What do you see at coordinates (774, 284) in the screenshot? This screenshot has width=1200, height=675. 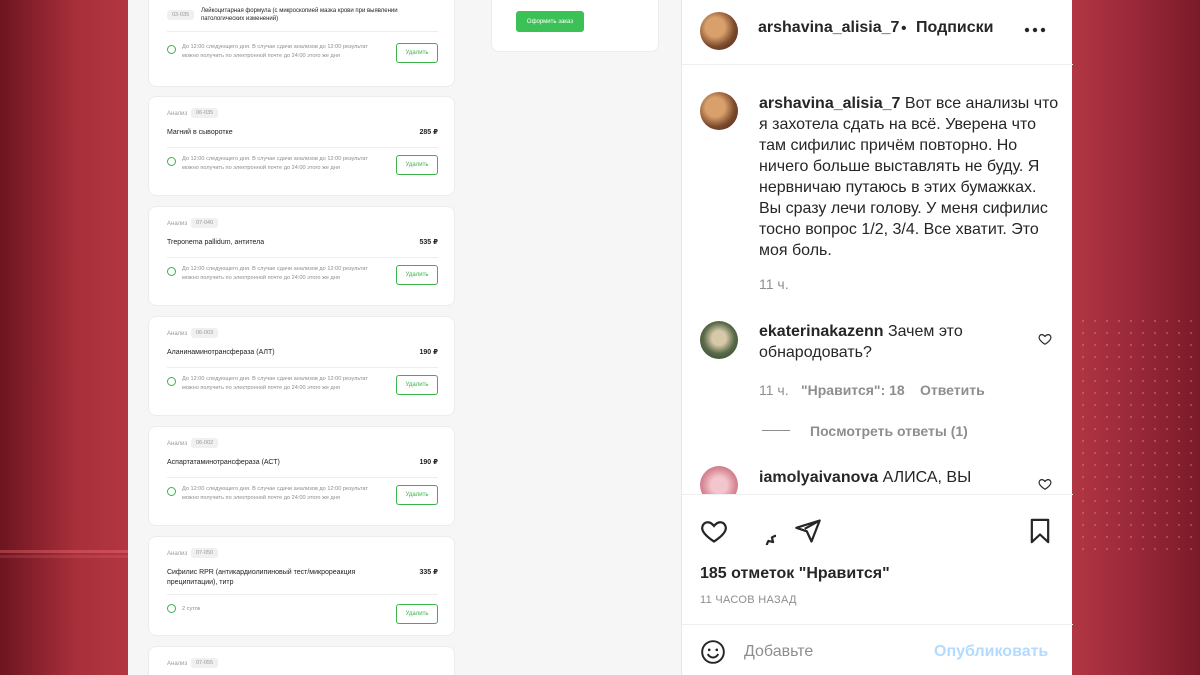 I see `caption-time: 11 ч.` at bounding box center [774, 284].